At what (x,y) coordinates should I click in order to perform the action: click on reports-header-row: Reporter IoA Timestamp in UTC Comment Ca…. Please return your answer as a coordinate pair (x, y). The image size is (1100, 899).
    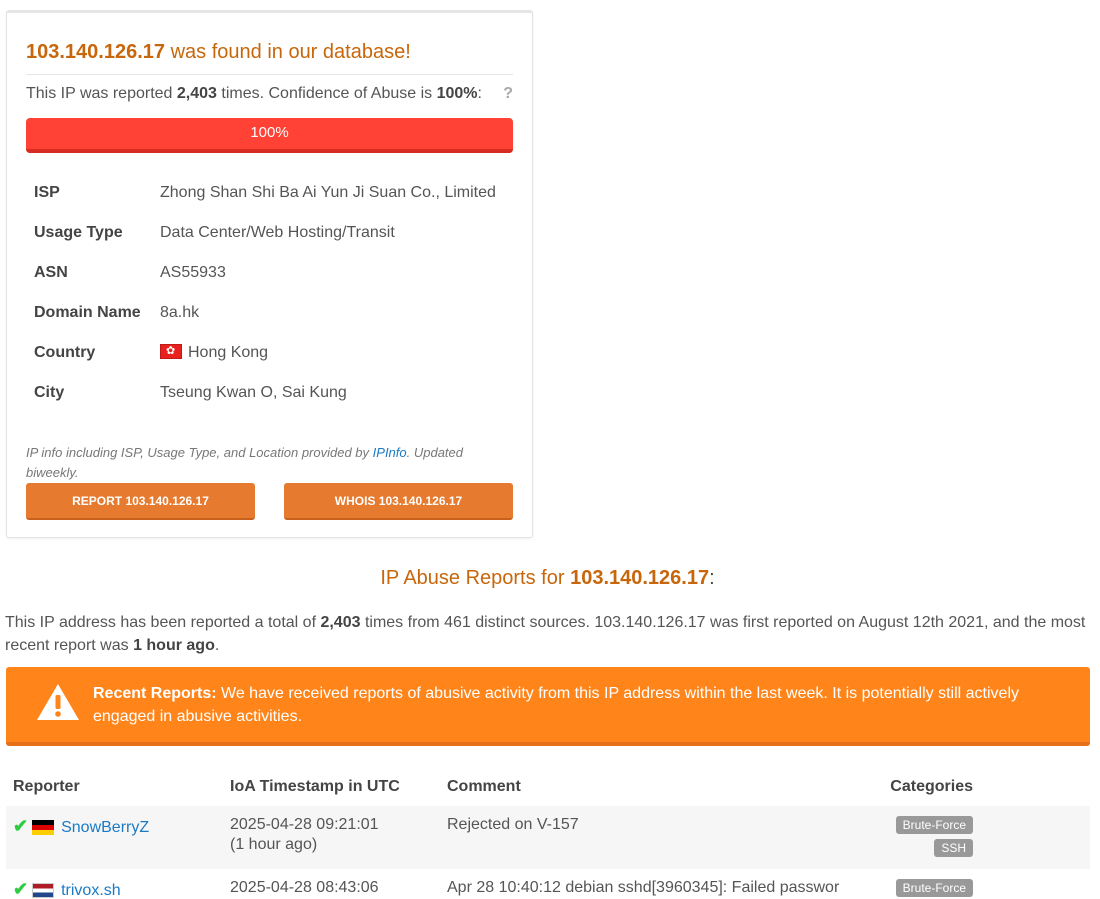
    Looking at the image, I should click on (548, 787).